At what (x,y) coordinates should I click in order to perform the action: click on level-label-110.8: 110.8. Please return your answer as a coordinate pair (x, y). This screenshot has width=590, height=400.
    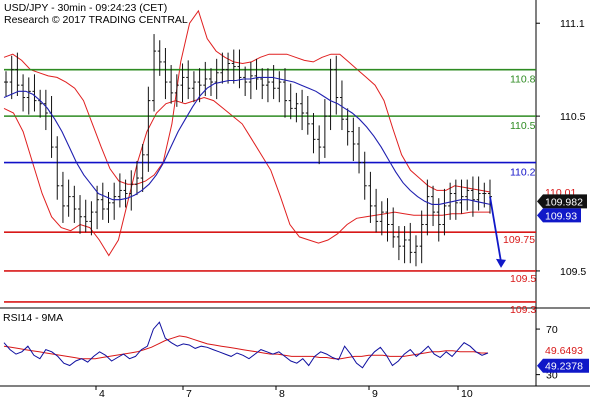
    Looking at the image, I should click on (523, 80).